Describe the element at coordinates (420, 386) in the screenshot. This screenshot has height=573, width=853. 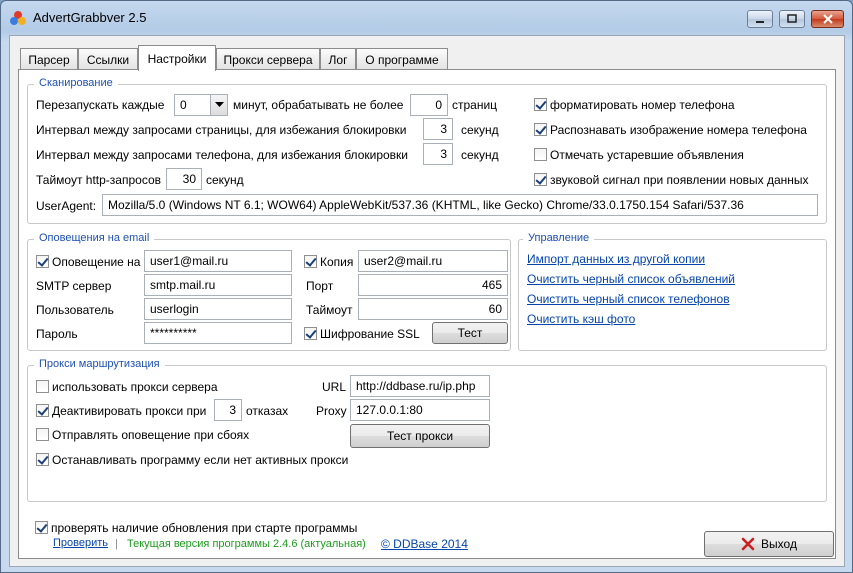
I see `proxy-url-input: http://ddbase.ru/ip.php` at that location.